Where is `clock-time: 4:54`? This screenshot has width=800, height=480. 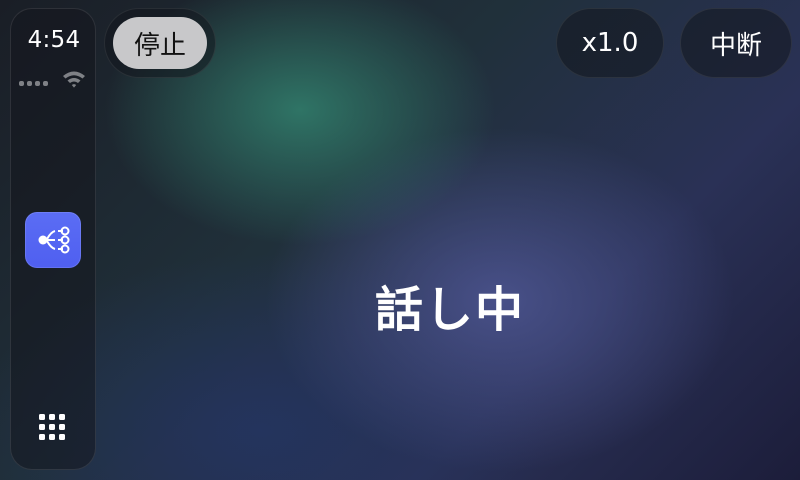
clock-time: 4:54 is located at coordinates (54, 40).